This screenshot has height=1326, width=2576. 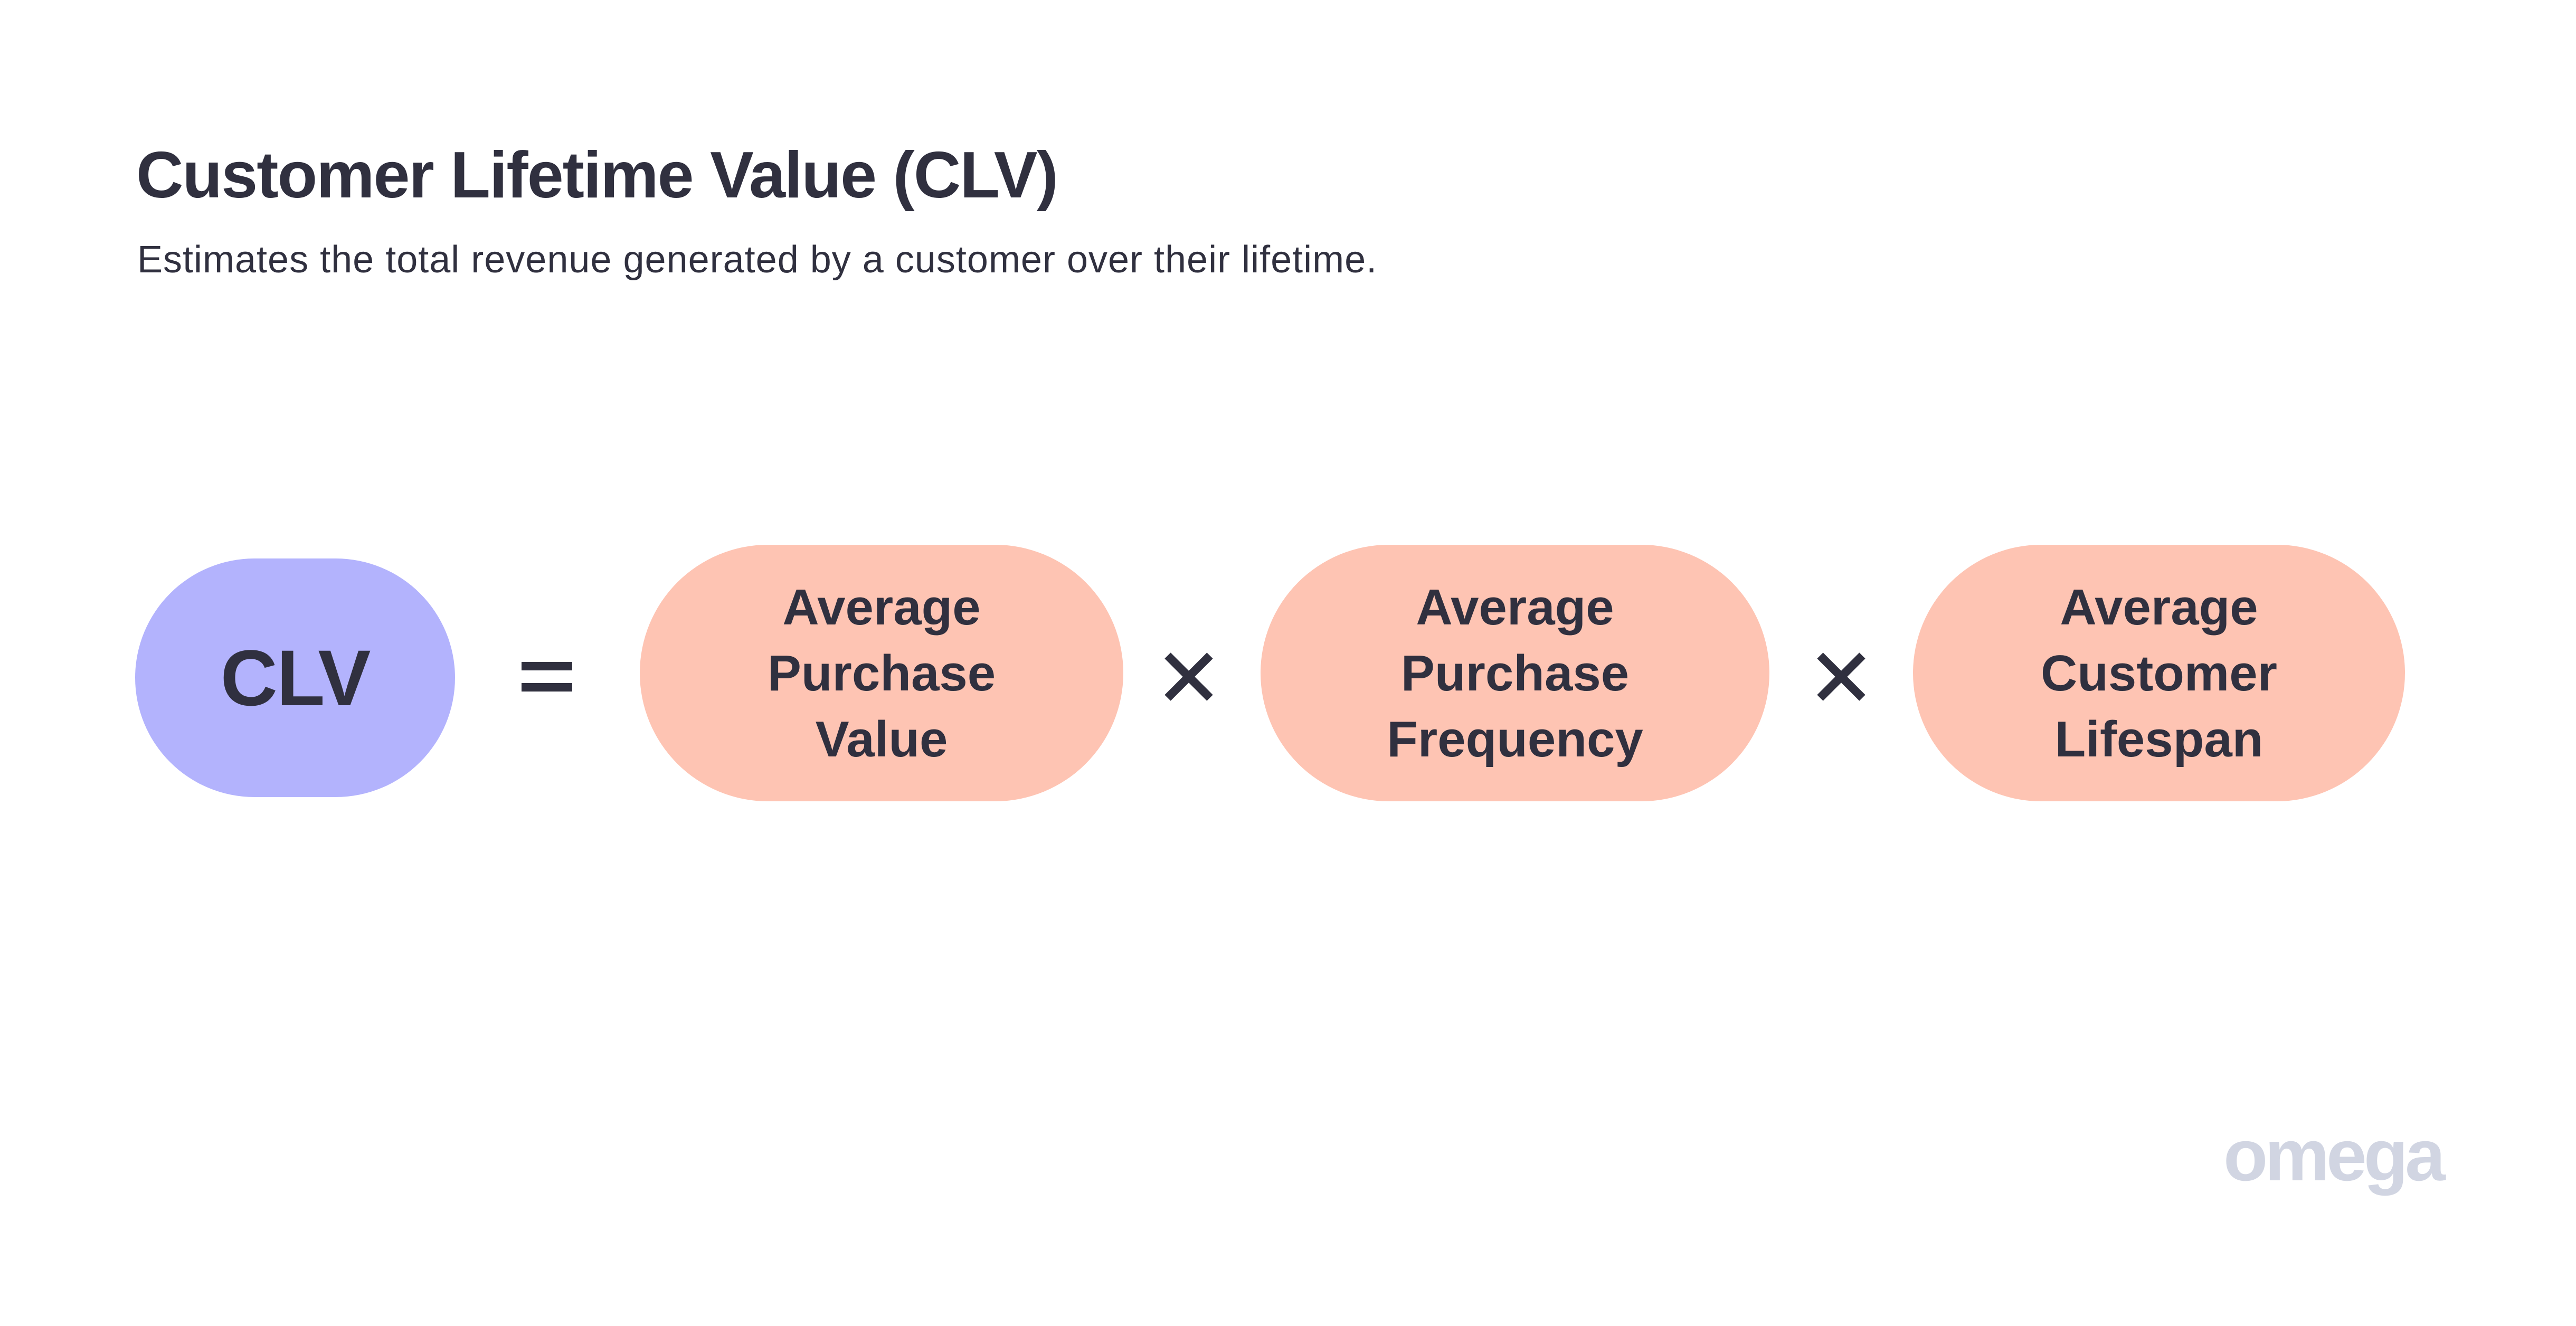 I want to click on factor-label-line: Value, so click(x=881, y=739).